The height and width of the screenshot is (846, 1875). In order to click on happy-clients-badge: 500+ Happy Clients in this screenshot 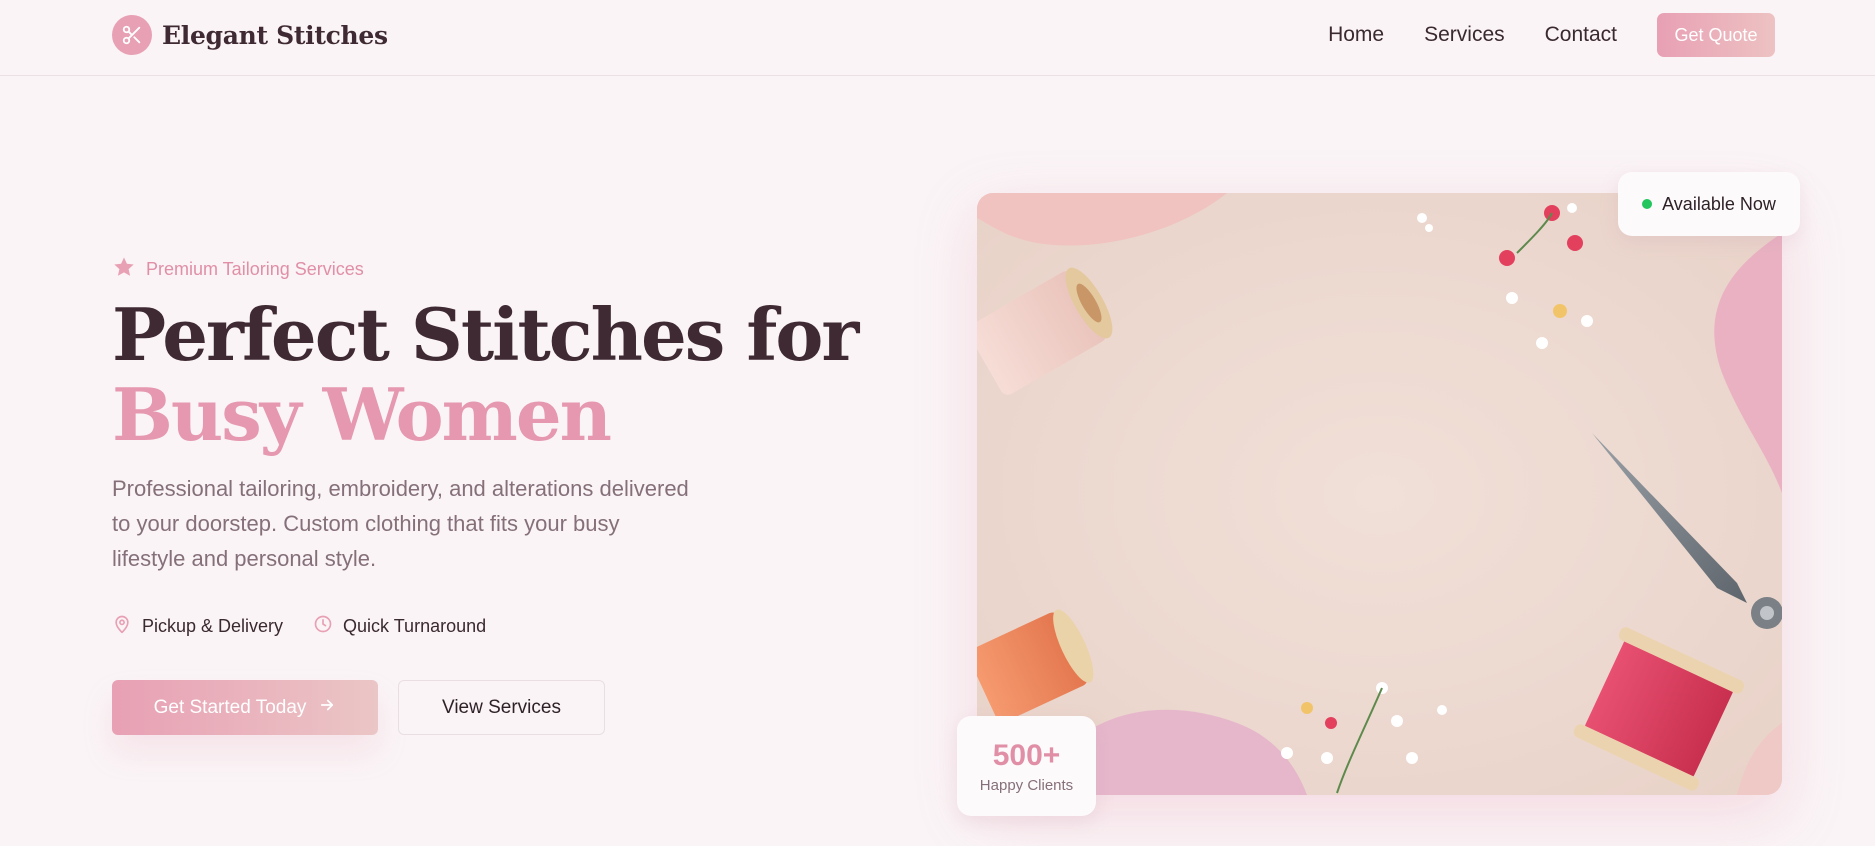, I will do `click(1026, 766)`.